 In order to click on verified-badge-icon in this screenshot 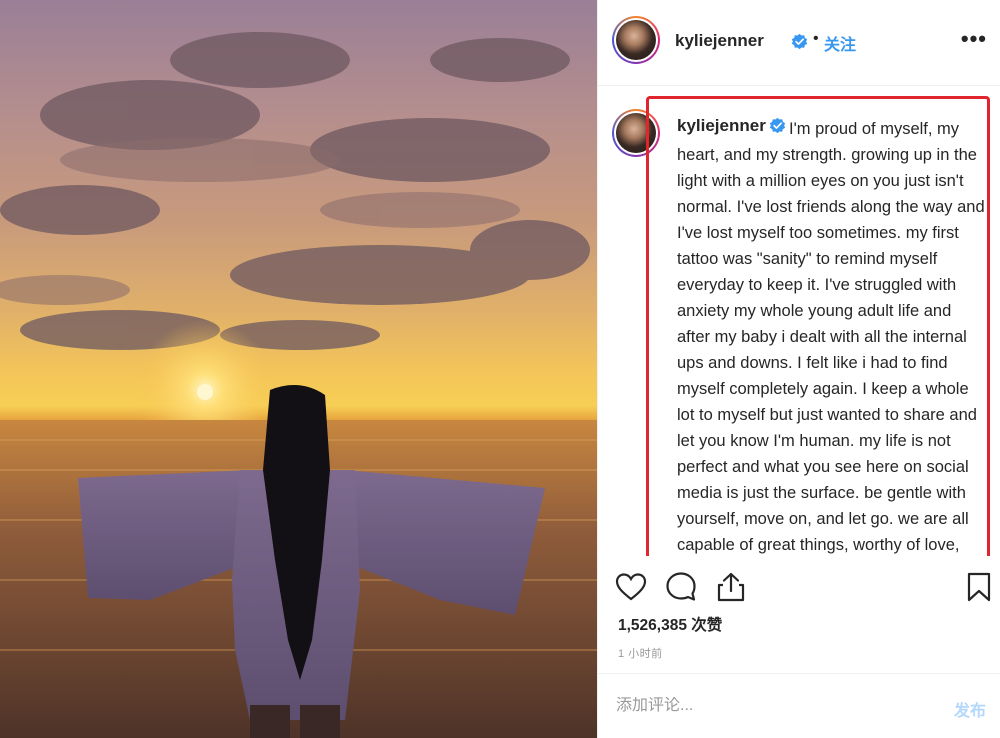, I will do `click(799, 41)`.